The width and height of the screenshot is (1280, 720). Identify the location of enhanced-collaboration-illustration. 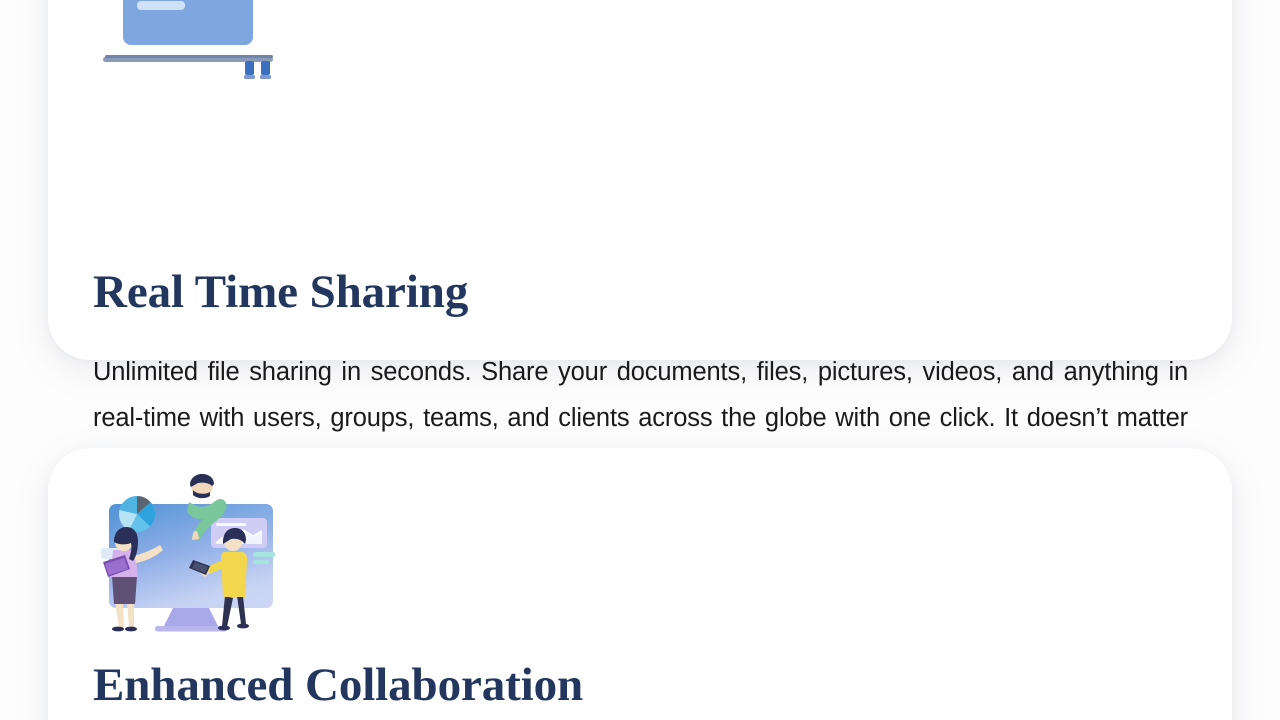
(191, 557).